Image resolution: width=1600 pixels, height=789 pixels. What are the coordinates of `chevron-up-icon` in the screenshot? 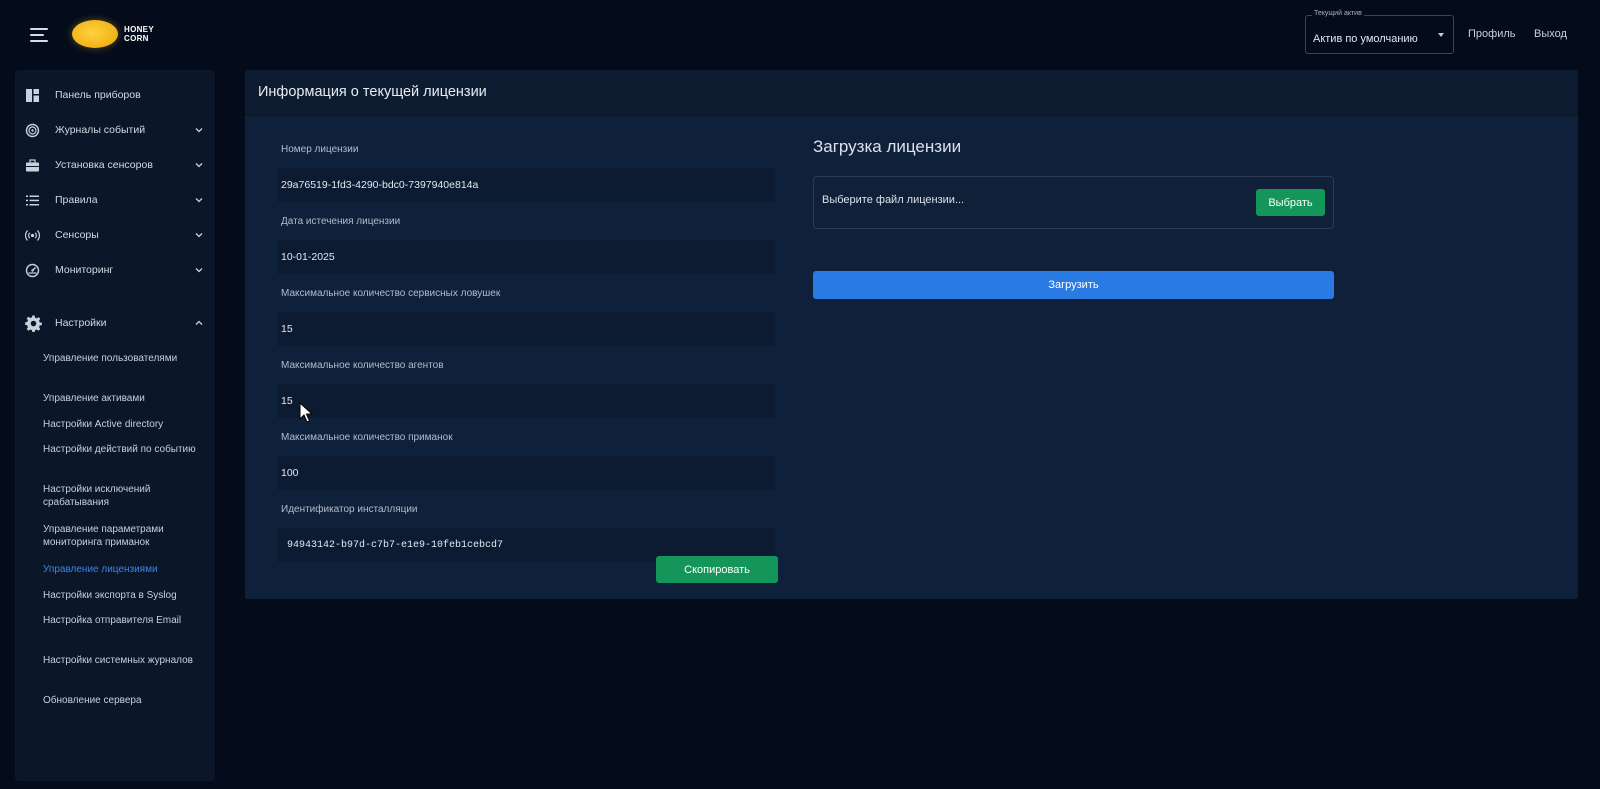 It's located at (199, 322).